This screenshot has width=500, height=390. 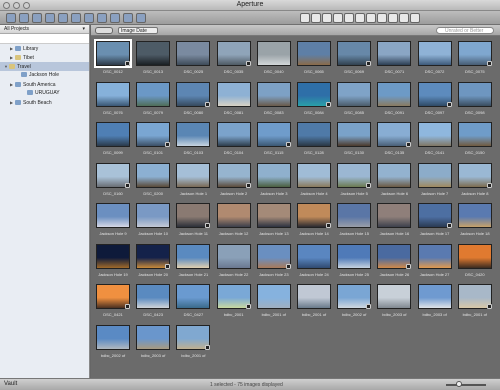 I want to click on thumbnail: DSC_0104, so click(x=234, y=140).